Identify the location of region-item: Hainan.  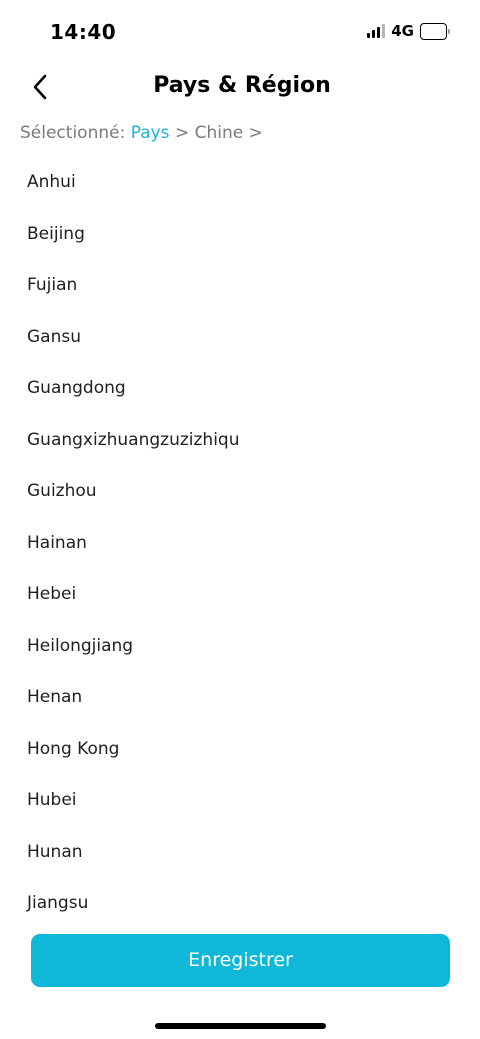
(240, 544).